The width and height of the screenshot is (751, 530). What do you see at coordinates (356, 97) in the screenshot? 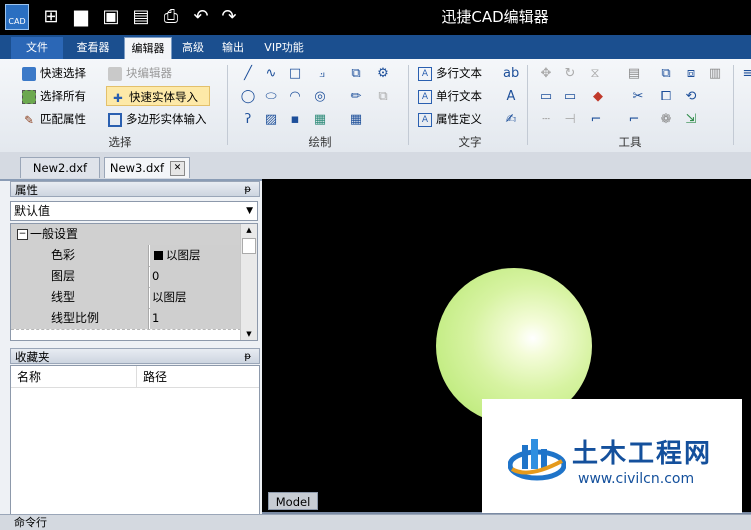
I see `pen-icon: ✏` at bounding box center [356, 97].